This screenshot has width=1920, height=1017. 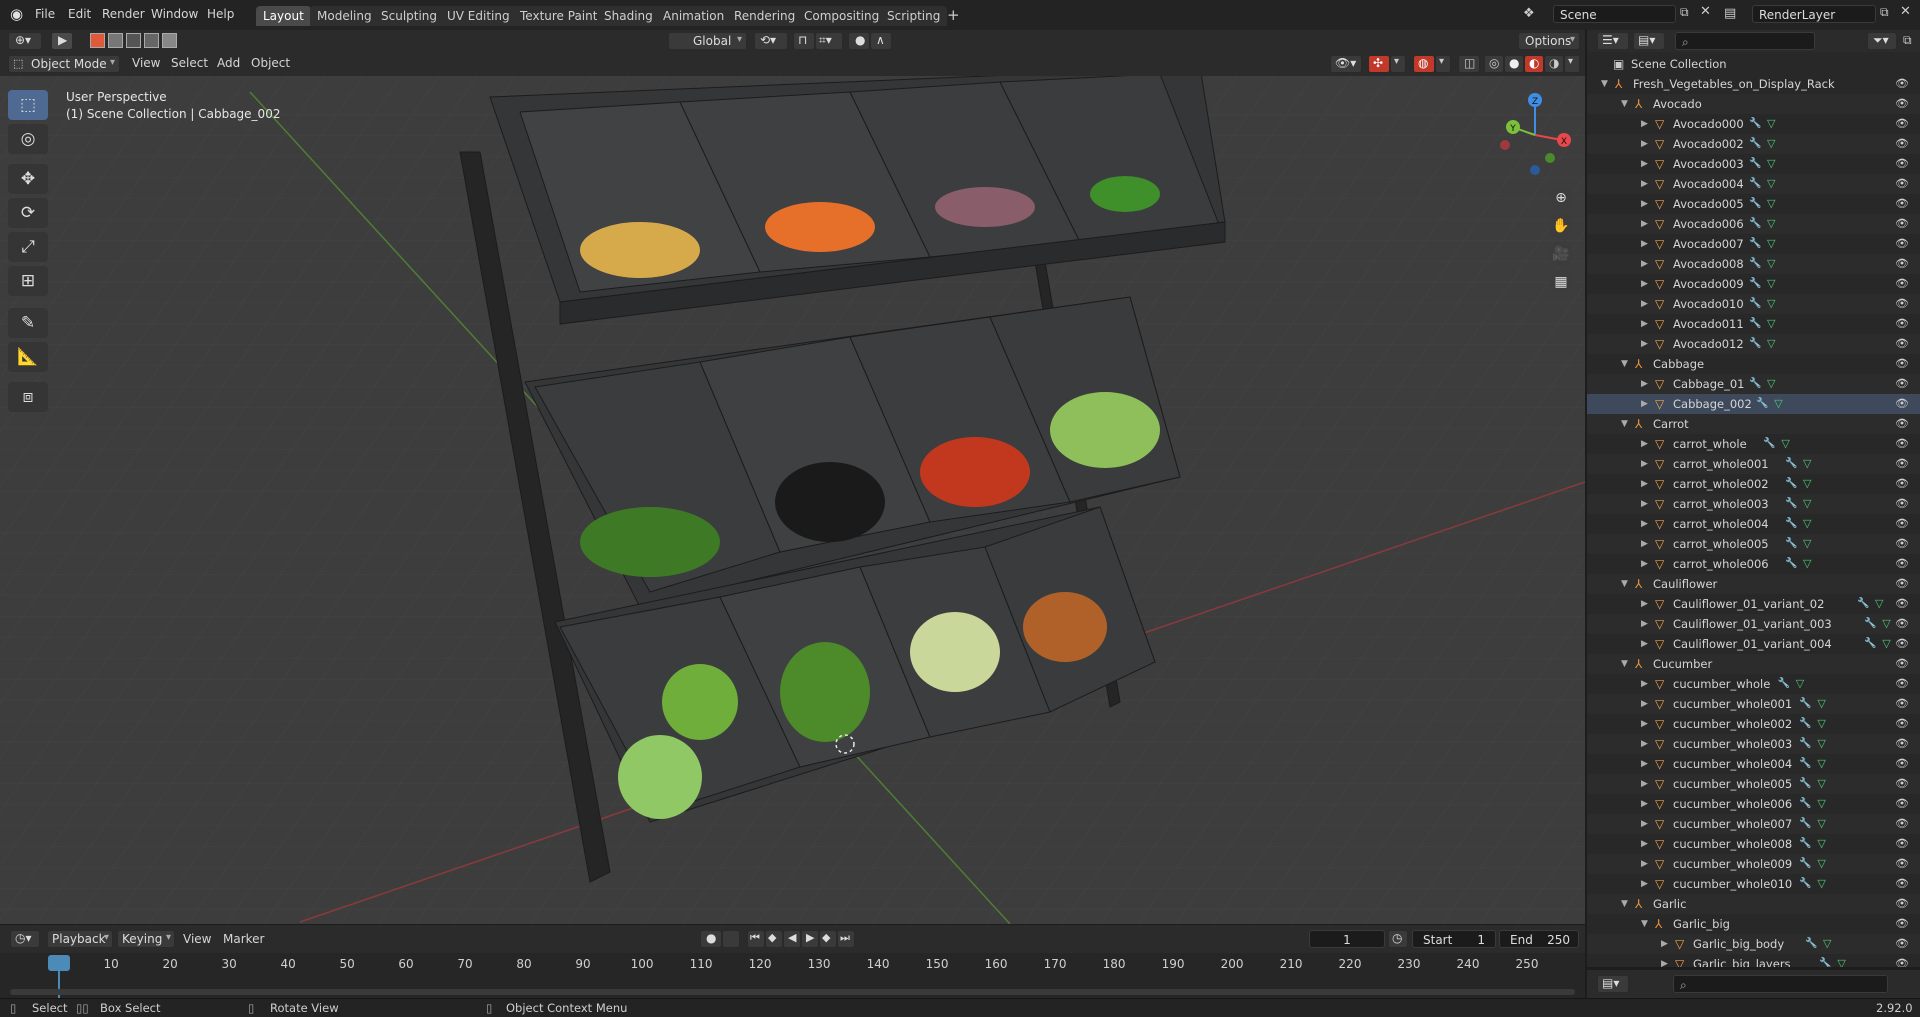 I want to click on outliner-object-row: ▶ ▽ carrot_whole004 🔧 ▽ 👁, so click(x=1753, y=524).